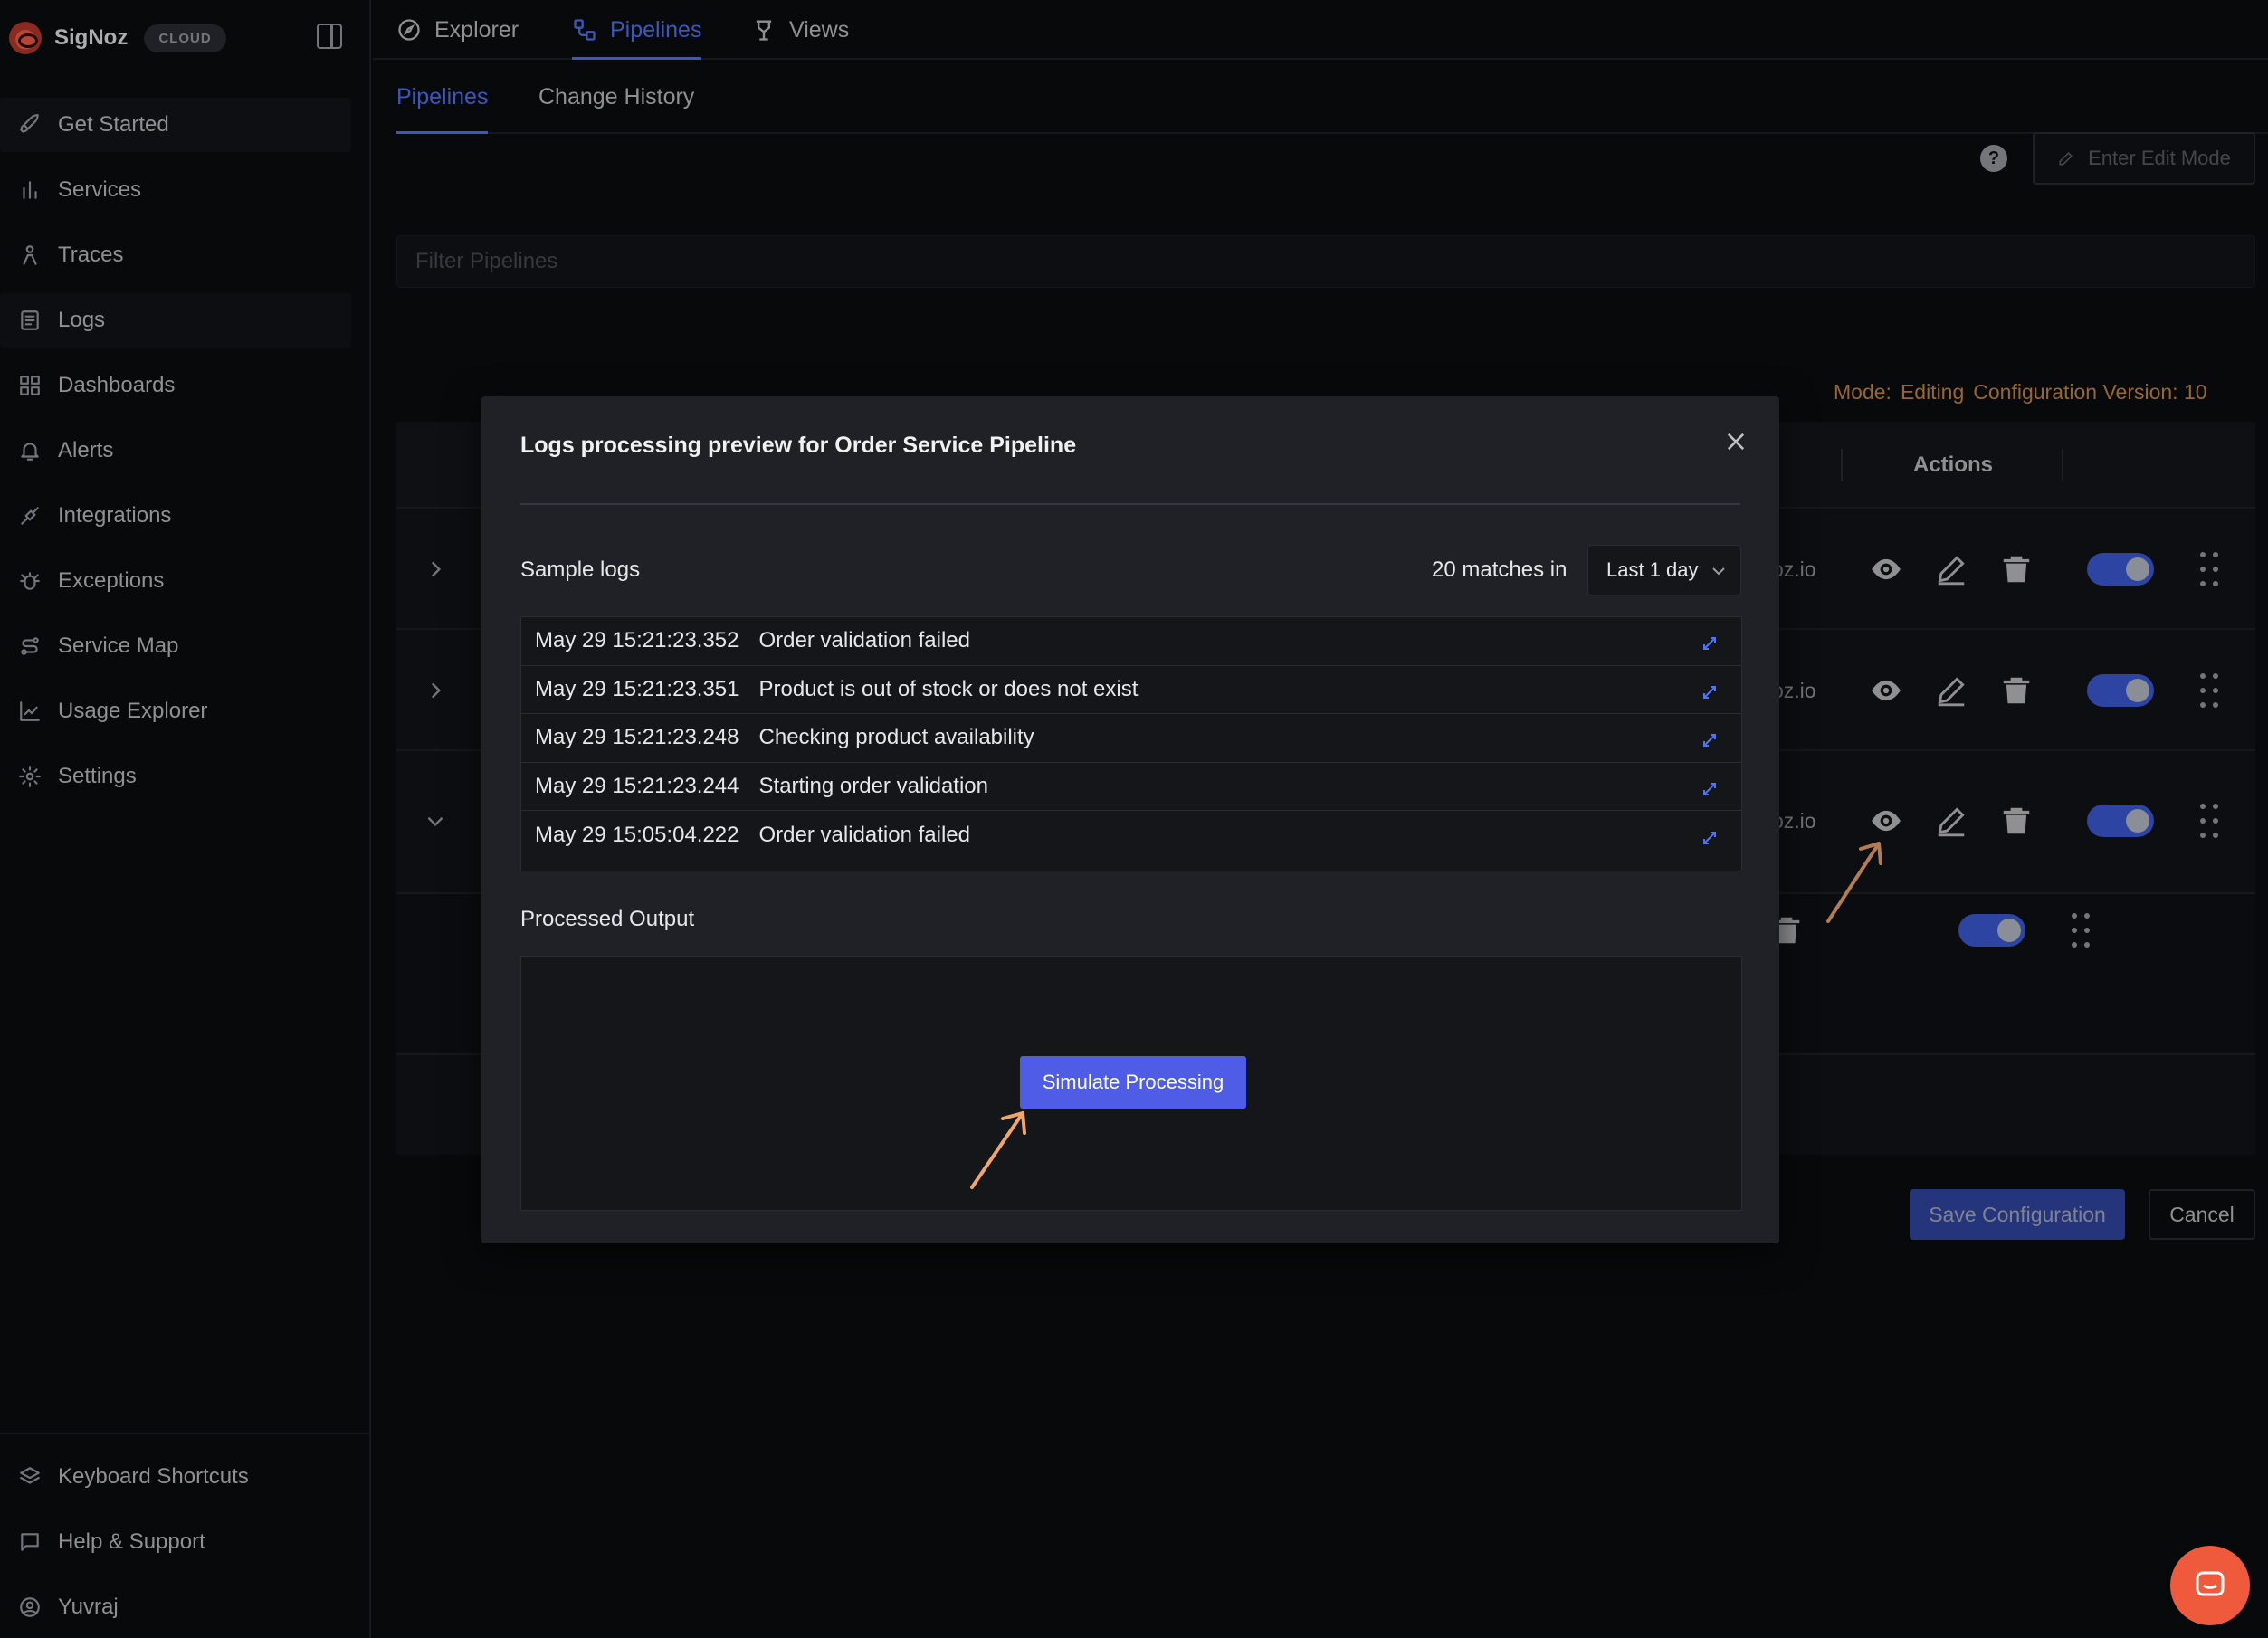 The width and height of the screenshot is (2268, 1638). Describe the element at coordinates (175, 385) in the screenshot. I see `sidebar-item-dashboards: Dashboards` at that location.